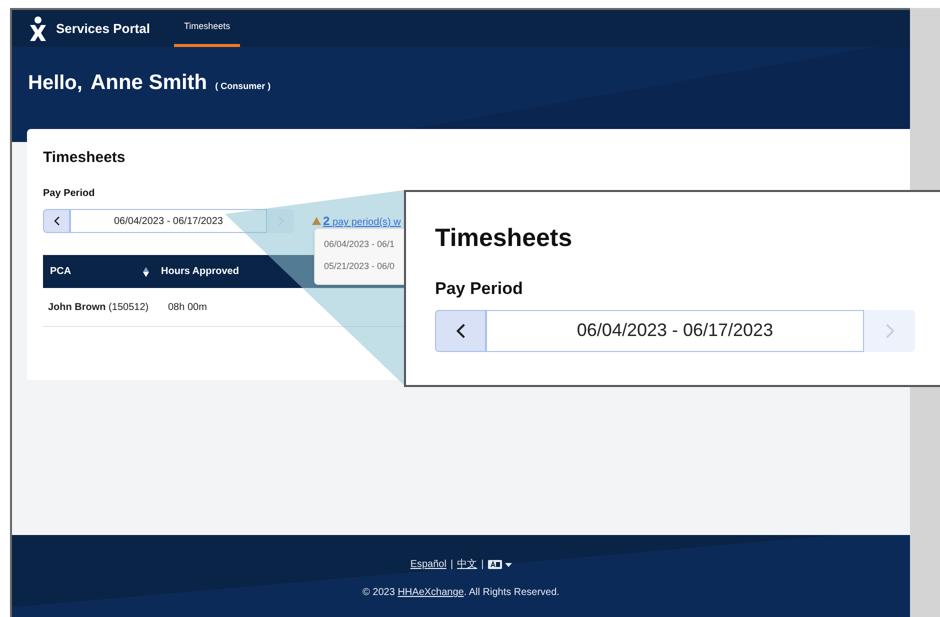 The image size is (940, 617). I want to click on copyright-text: © 2023 HHAeXchange. All Rights Reserved., so click(461, 593).